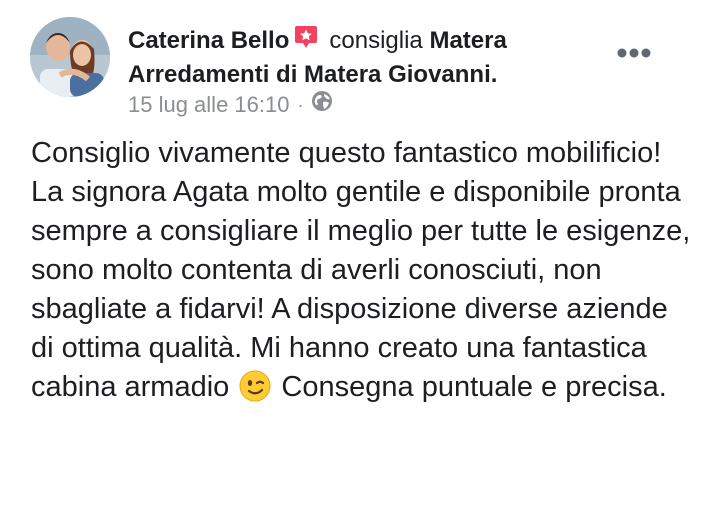  What do you see at coordinates (474, 387) in the screenshot?
I see `post-text-continued: Consegna puntuale e precisa.` at bounding box center [474, 387].